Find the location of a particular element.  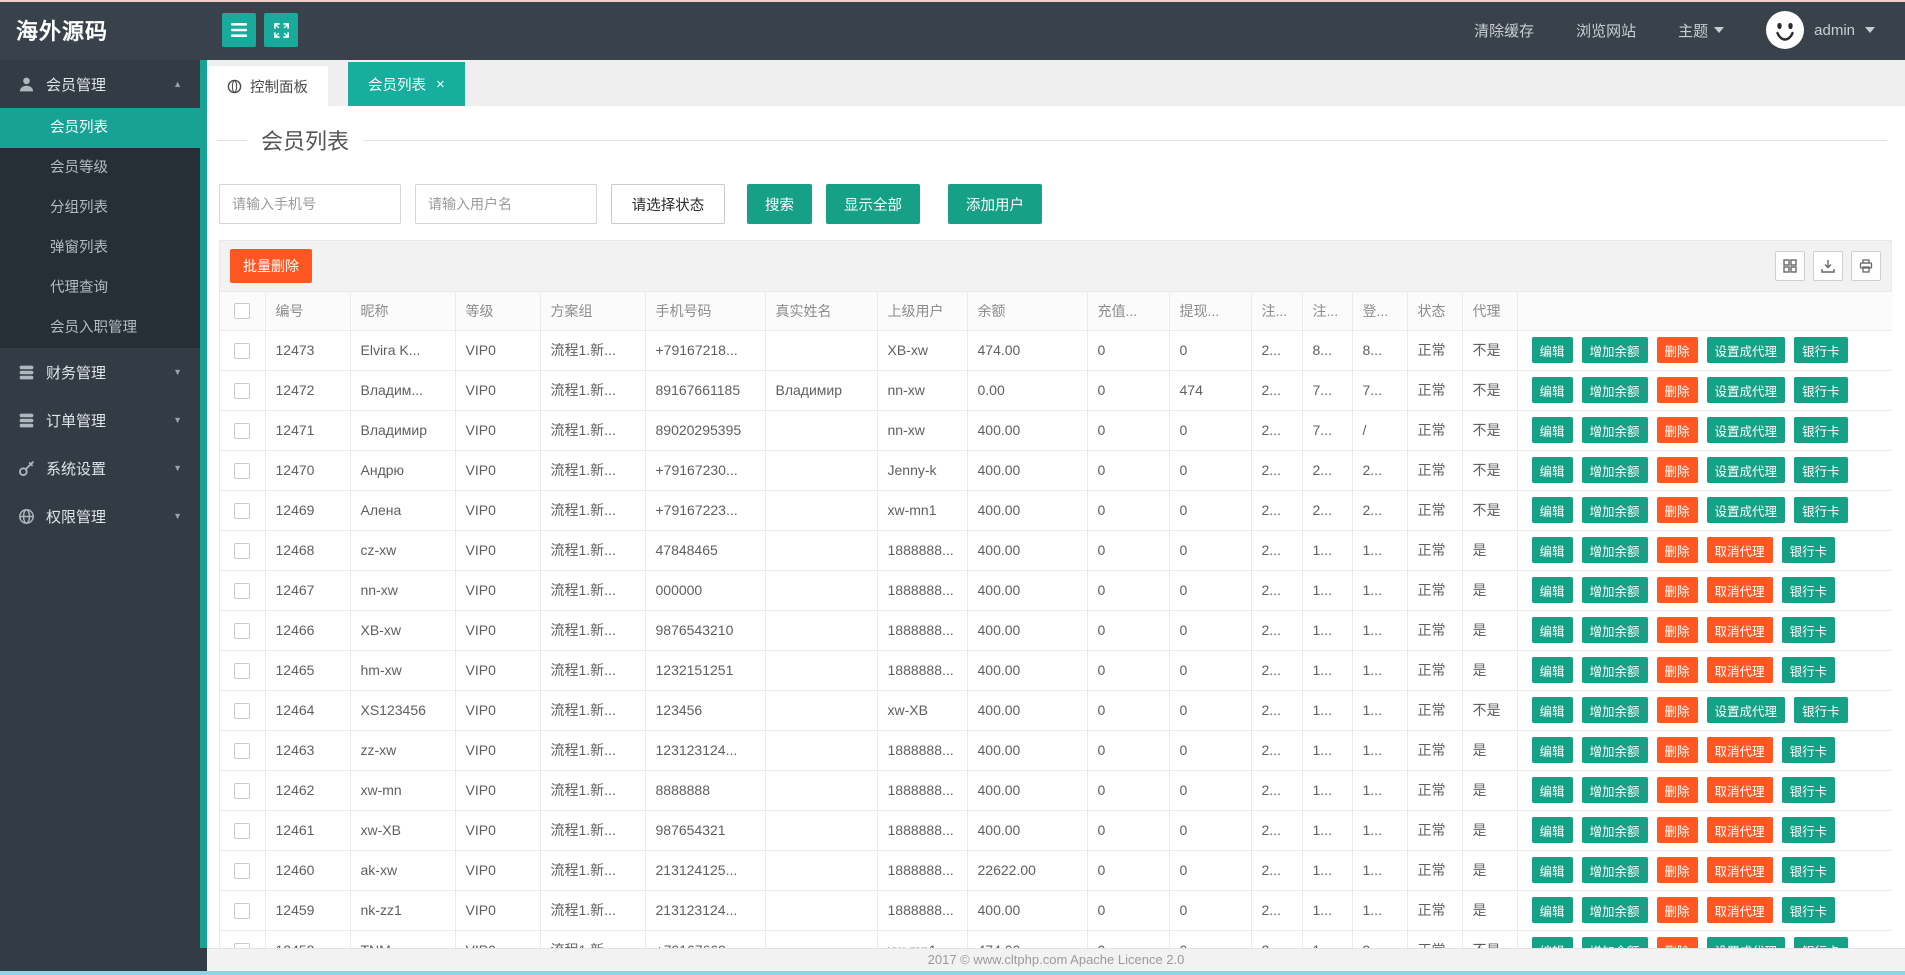

add-user-button: 添加用户 is located at coordinates (995, 204).